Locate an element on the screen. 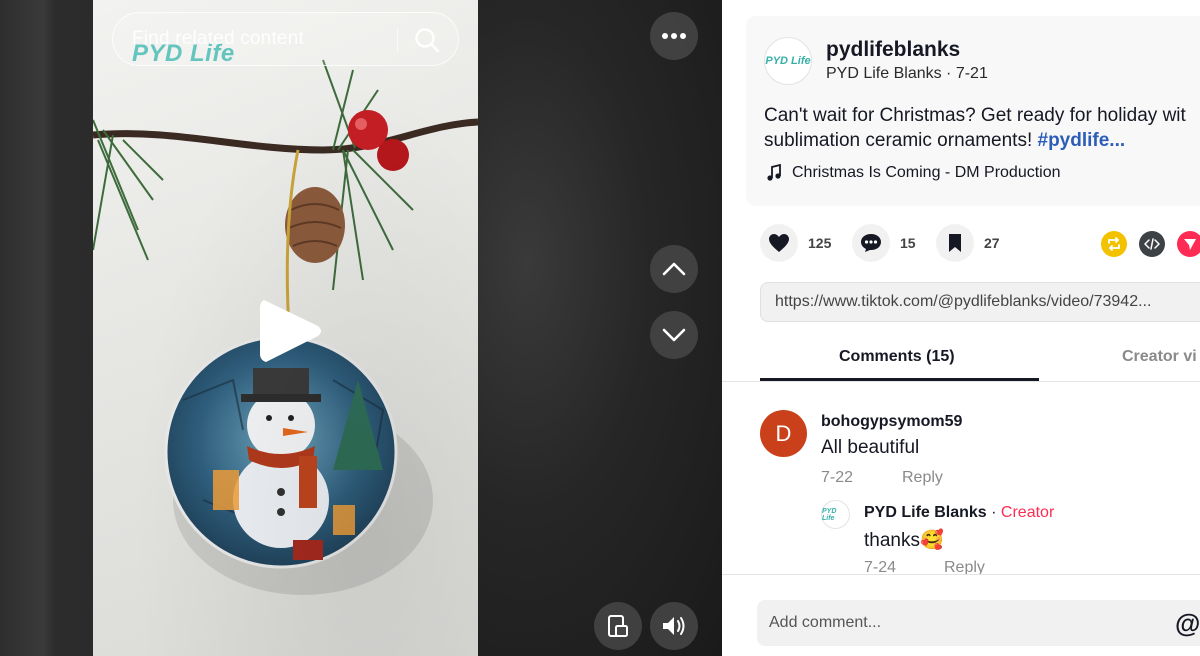  next-video-button is located at coordinates (674, 335).